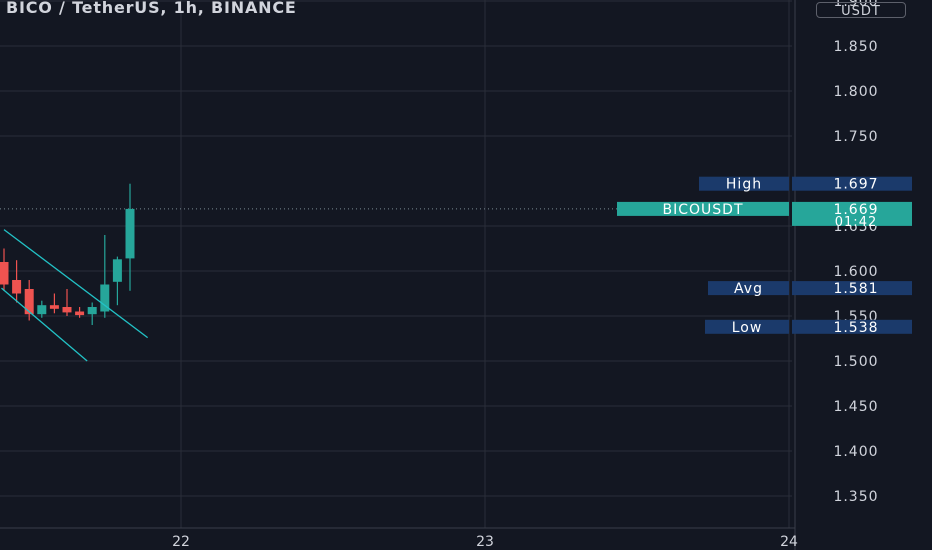 This screenshot has width=932, height=550. I want to click on label-name: Low, so click(747, 328).